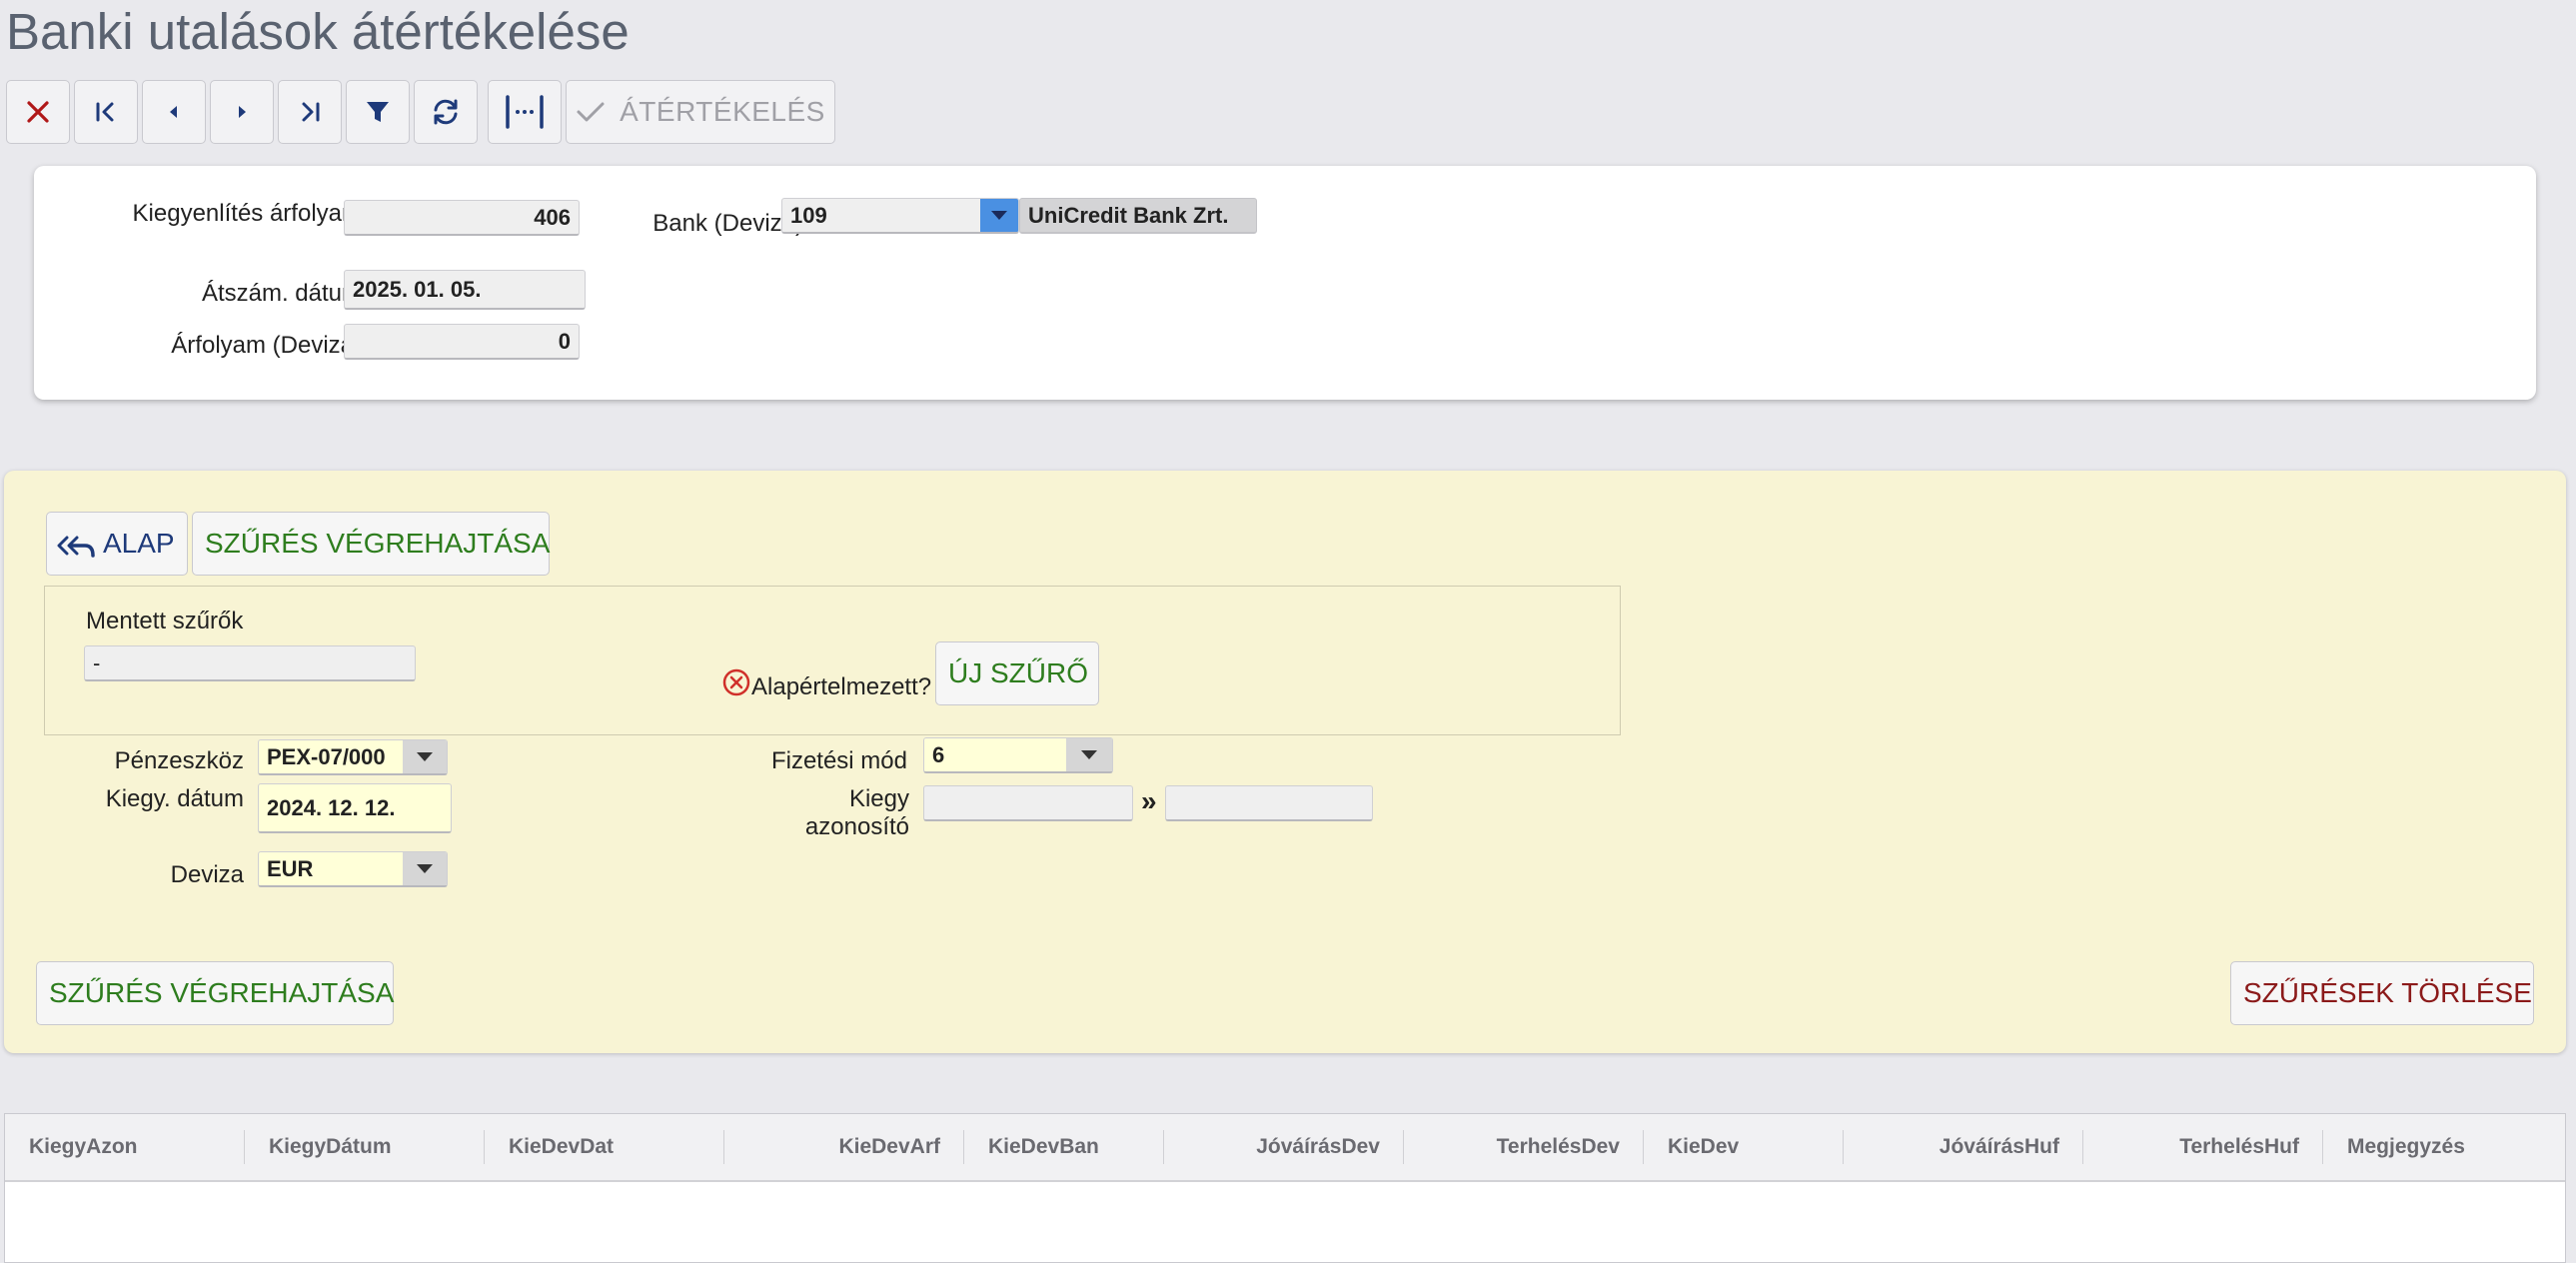 The image size is (2576, 1263). I want to click on kiegy-azonosito-to-field, so click(1269, 803).